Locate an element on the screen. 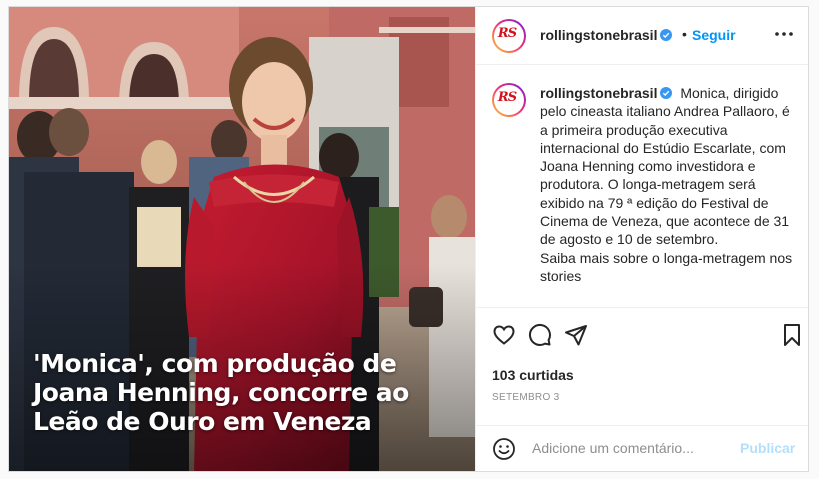 The image size is (819, 479). follow-button: Seguir is located at coordinates (714, 35).